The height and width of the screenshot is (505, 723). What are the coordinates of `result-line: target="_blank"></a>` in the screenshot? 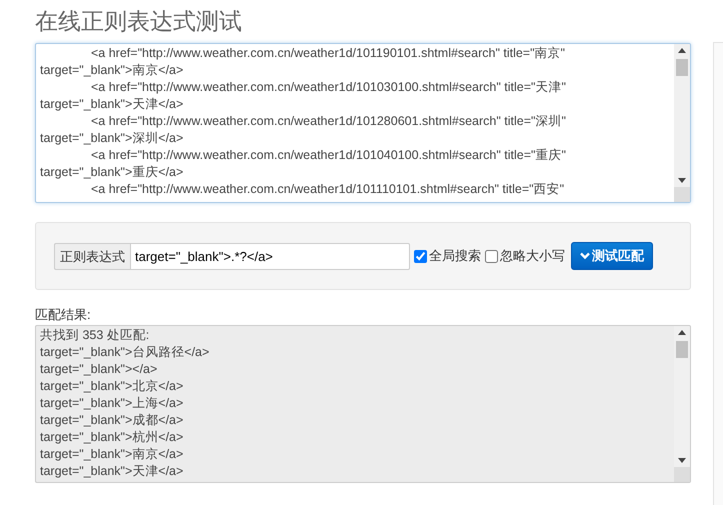 It's located at (99, 369).